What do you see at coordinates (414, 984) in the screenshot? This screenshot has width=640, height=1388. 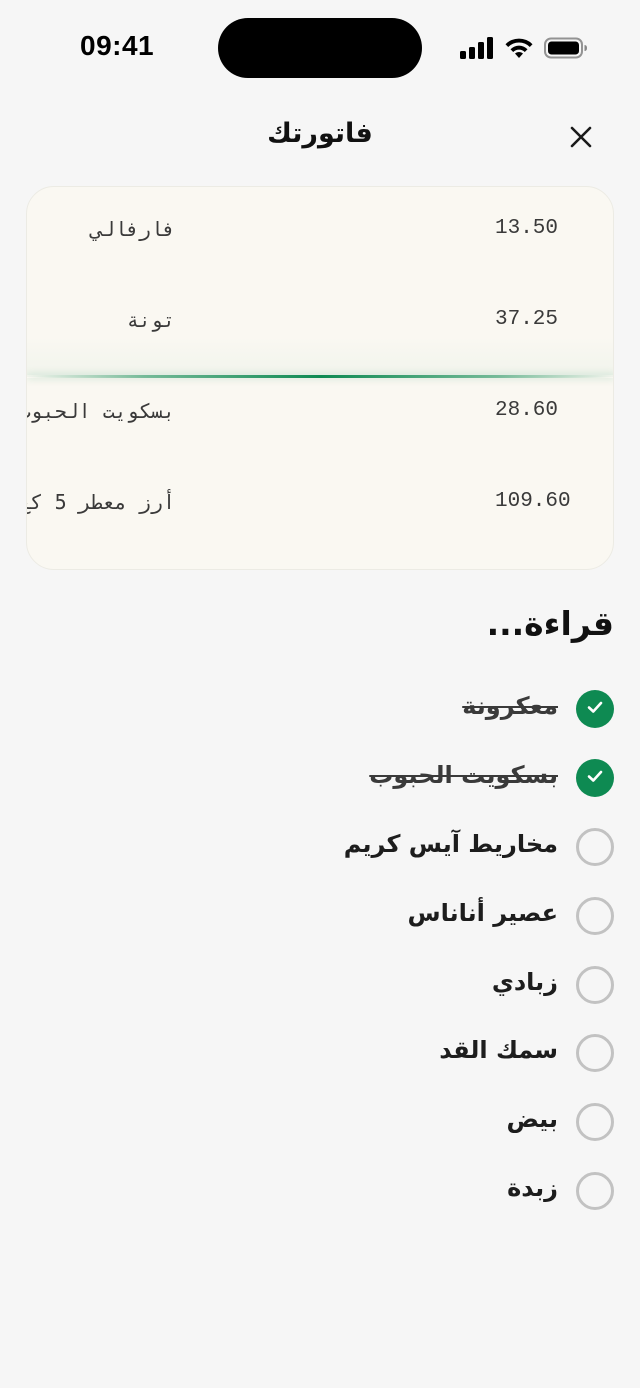 I see `list-item: زبادي` at bounding box center [414, 984].